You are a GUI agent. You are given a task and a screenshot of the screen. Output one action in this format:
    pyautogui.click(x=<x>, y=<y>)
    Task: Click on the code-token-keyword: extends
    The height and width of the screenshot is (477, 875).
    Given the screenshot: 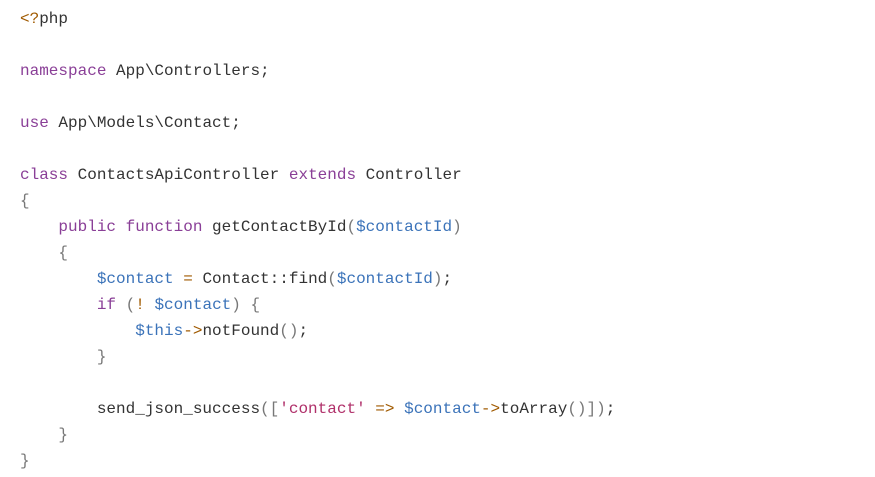 What is the action you would take?
    pyautogui.click(x=322, y=175)
    